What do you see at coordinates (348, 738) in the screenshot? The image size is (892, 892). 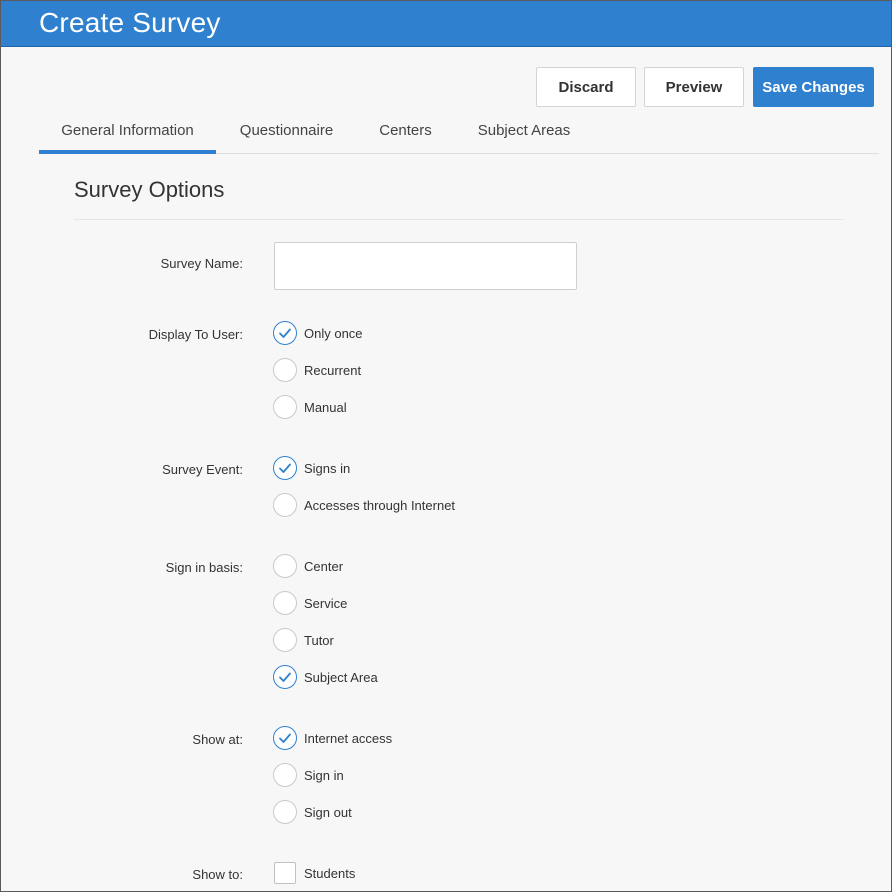 I see `radio-label: Internet access` at bounding box center [348, 738].